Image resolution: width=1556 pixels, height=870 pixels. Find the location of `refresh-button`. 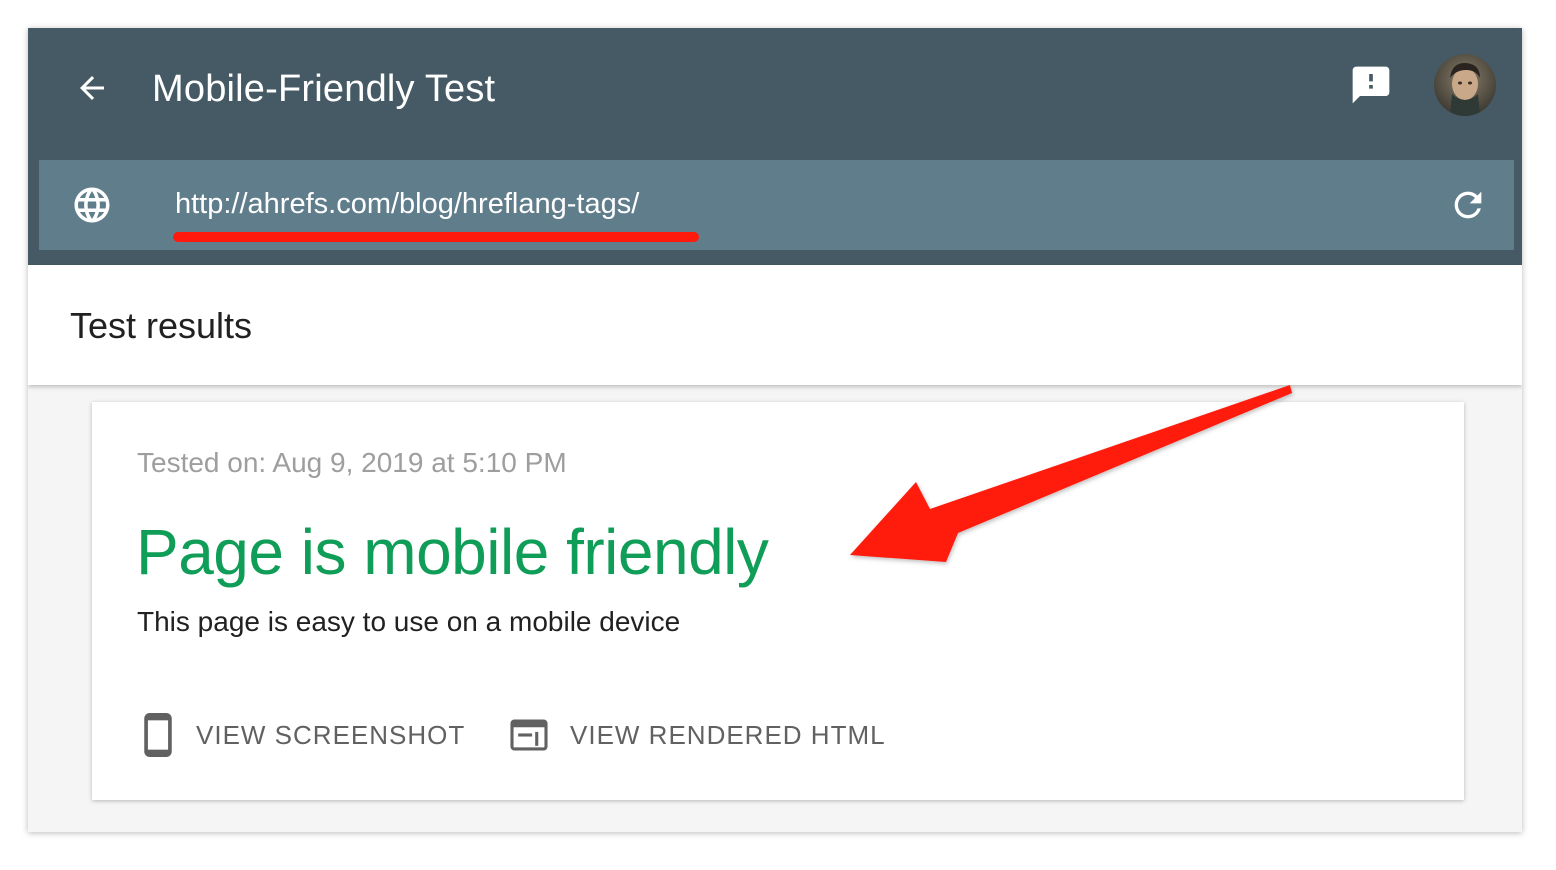

refresh-button is located at coordinates (1468, 205).